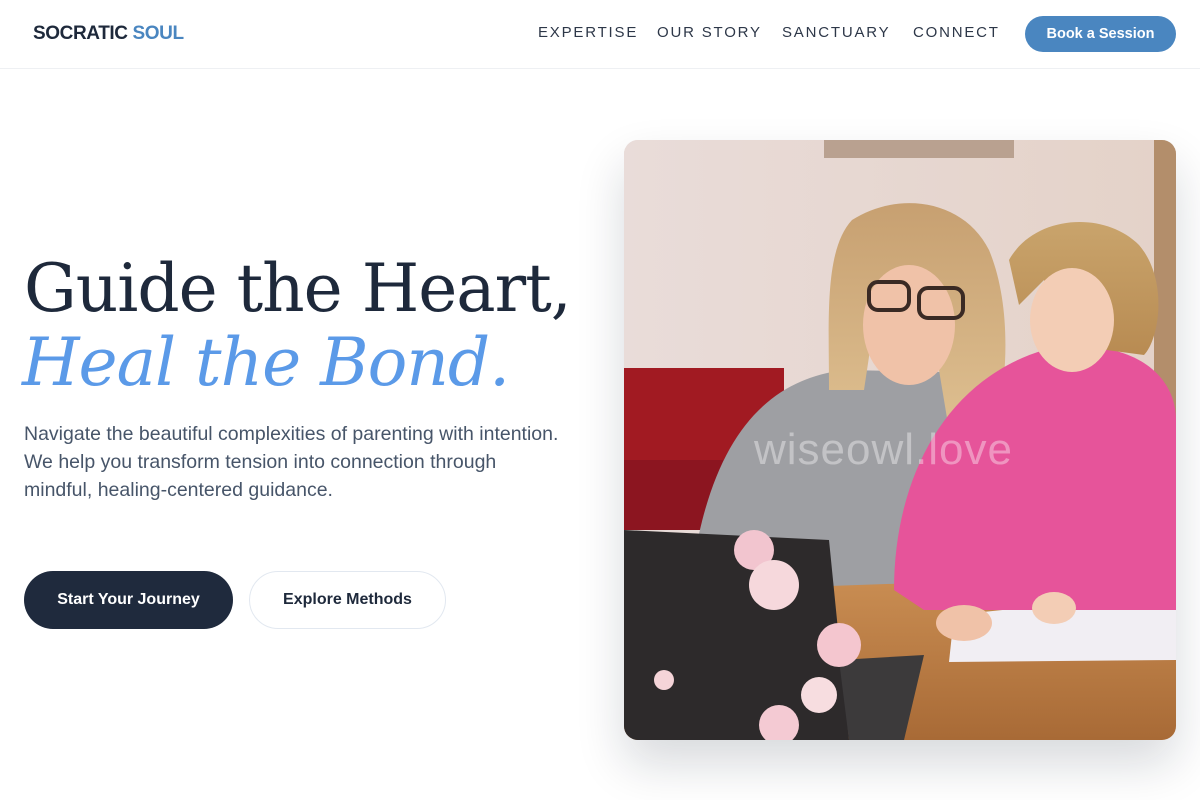 The width and height of the screenshot is (1200, 800). Describe the element at coordinates (588, 33) in the screenshot. I see `nav-link-expertise: EXPERTISE` at that location.